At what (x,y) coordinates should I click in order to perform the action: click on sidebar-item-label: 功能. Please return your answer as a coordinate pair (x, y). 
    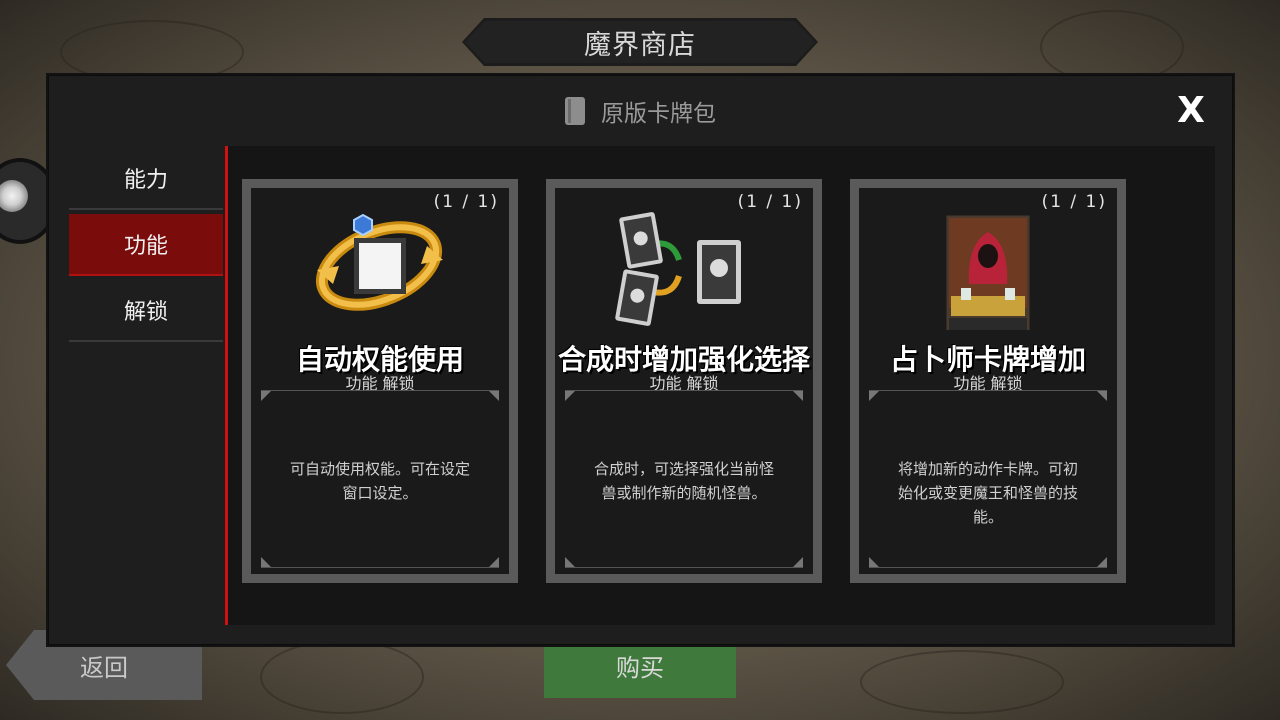
    Looking at the image, I should click on (145, 246).